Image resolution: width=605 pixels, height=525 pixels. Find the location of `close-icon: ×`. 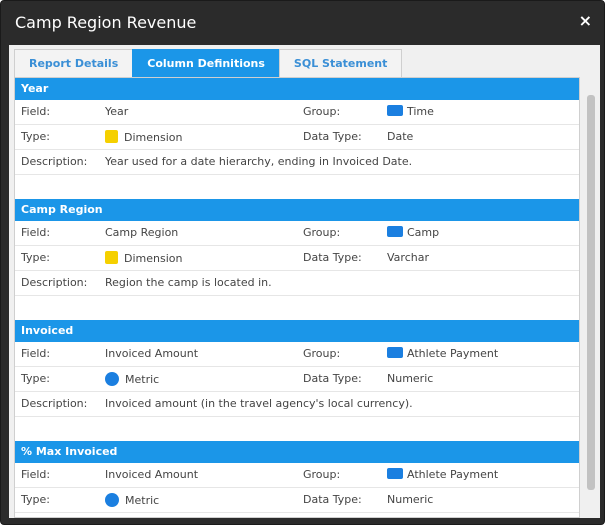

close-icon: × is located at coordinates (585, 20).